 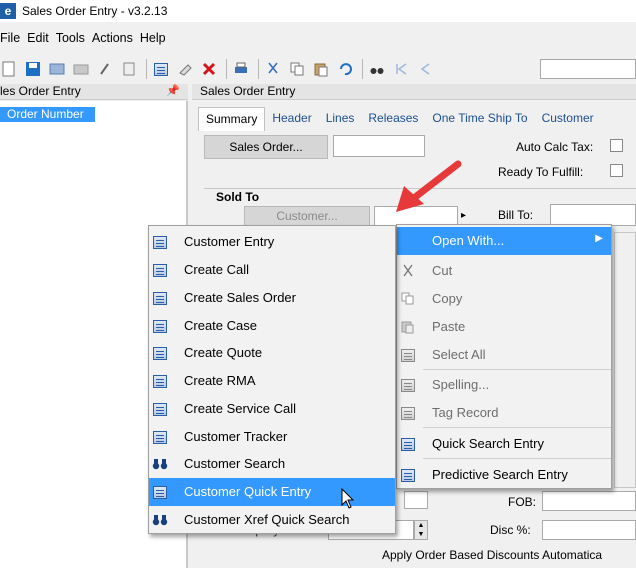 I want to click on submenu-item-customer-search: Customer Search, so click(x=272, y=464).